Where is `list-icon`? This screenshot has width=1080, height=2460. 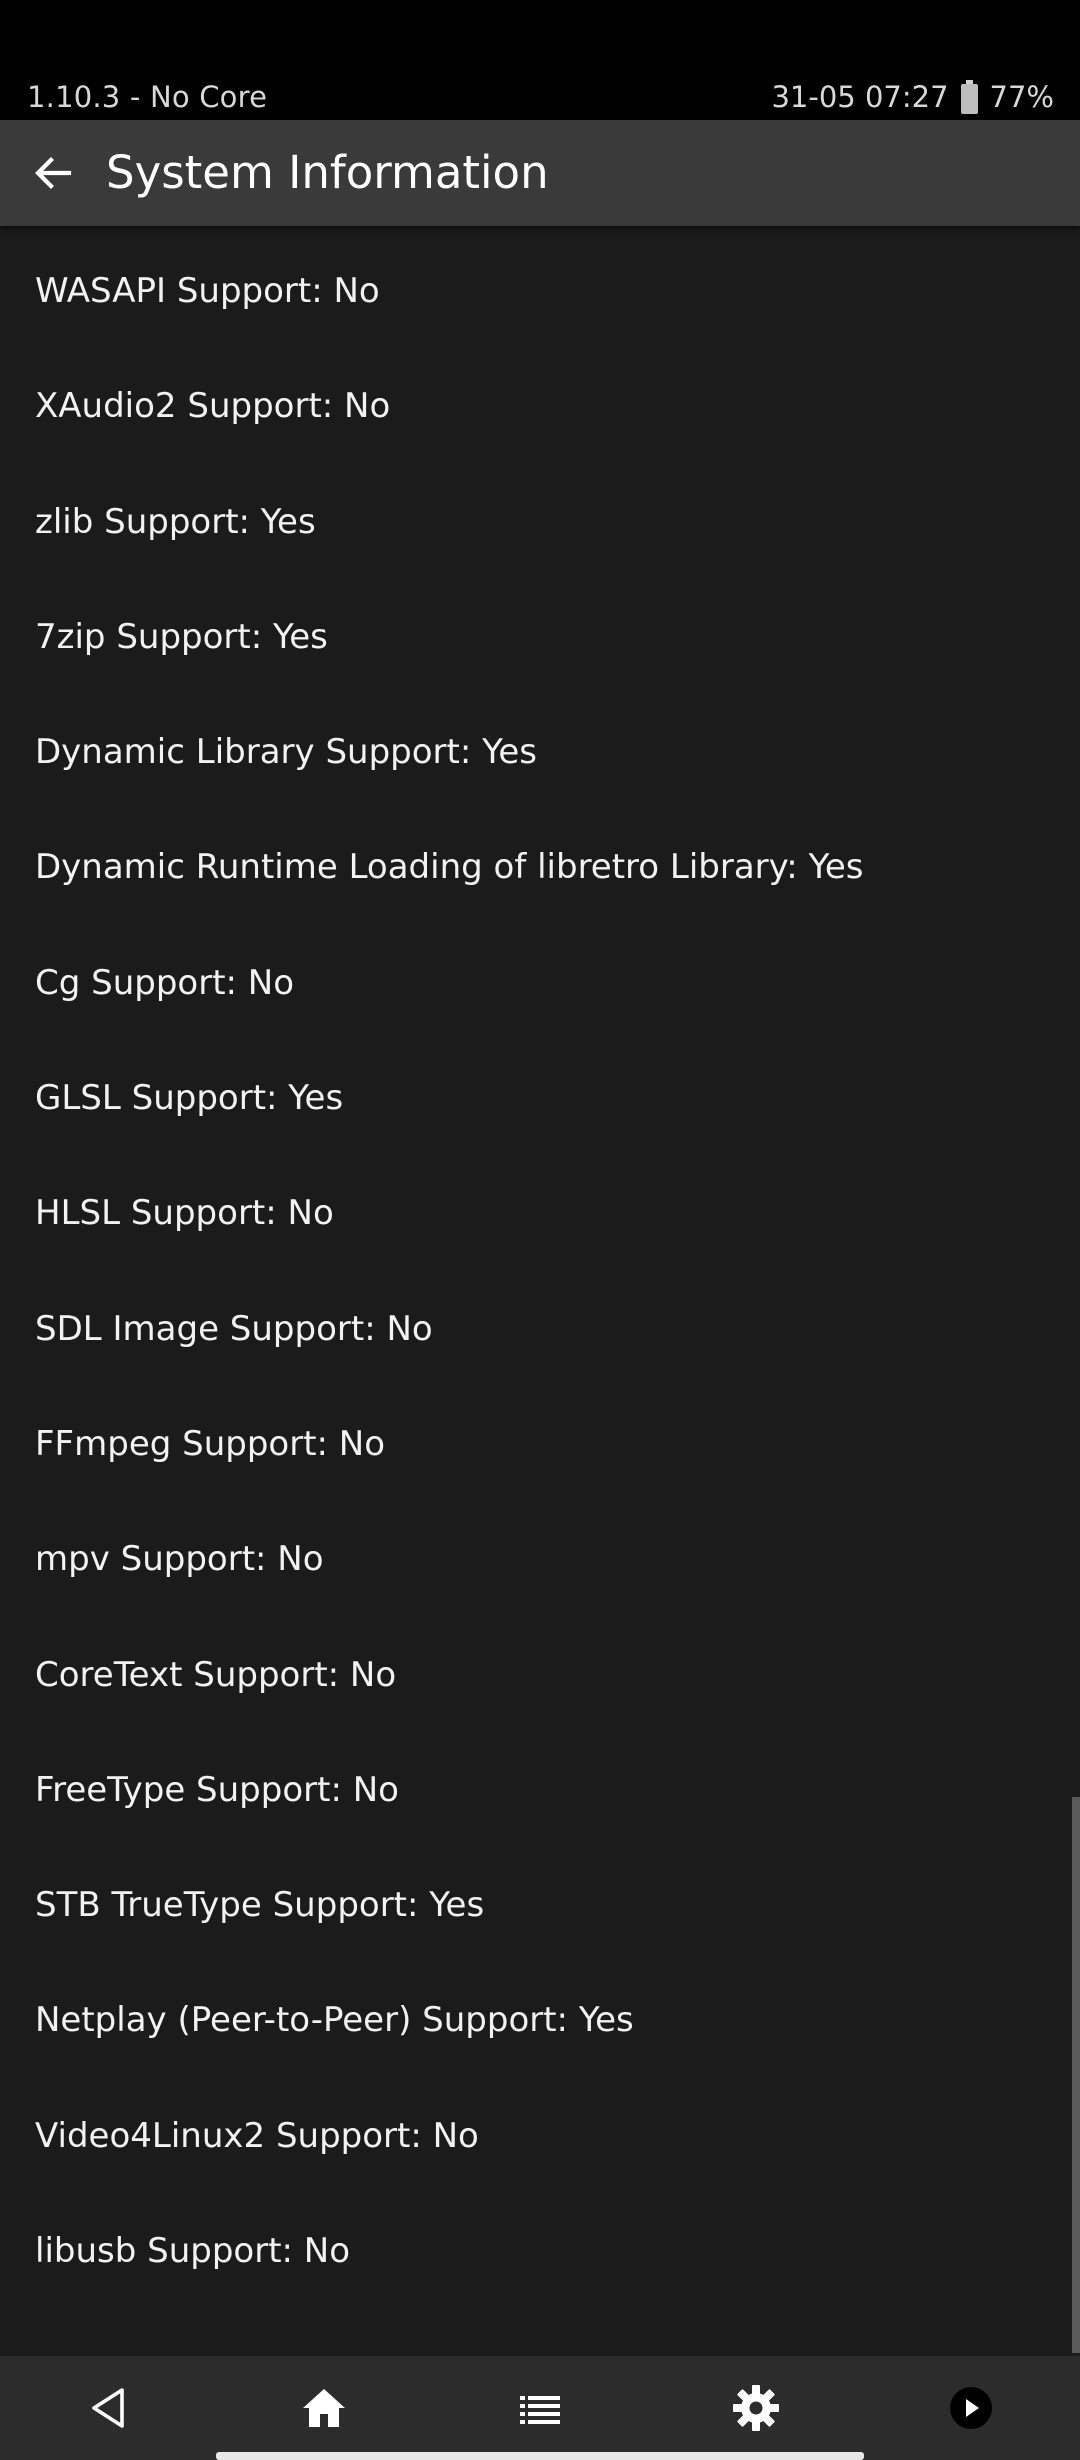
list-icon is located at coordinates (540, 2410).